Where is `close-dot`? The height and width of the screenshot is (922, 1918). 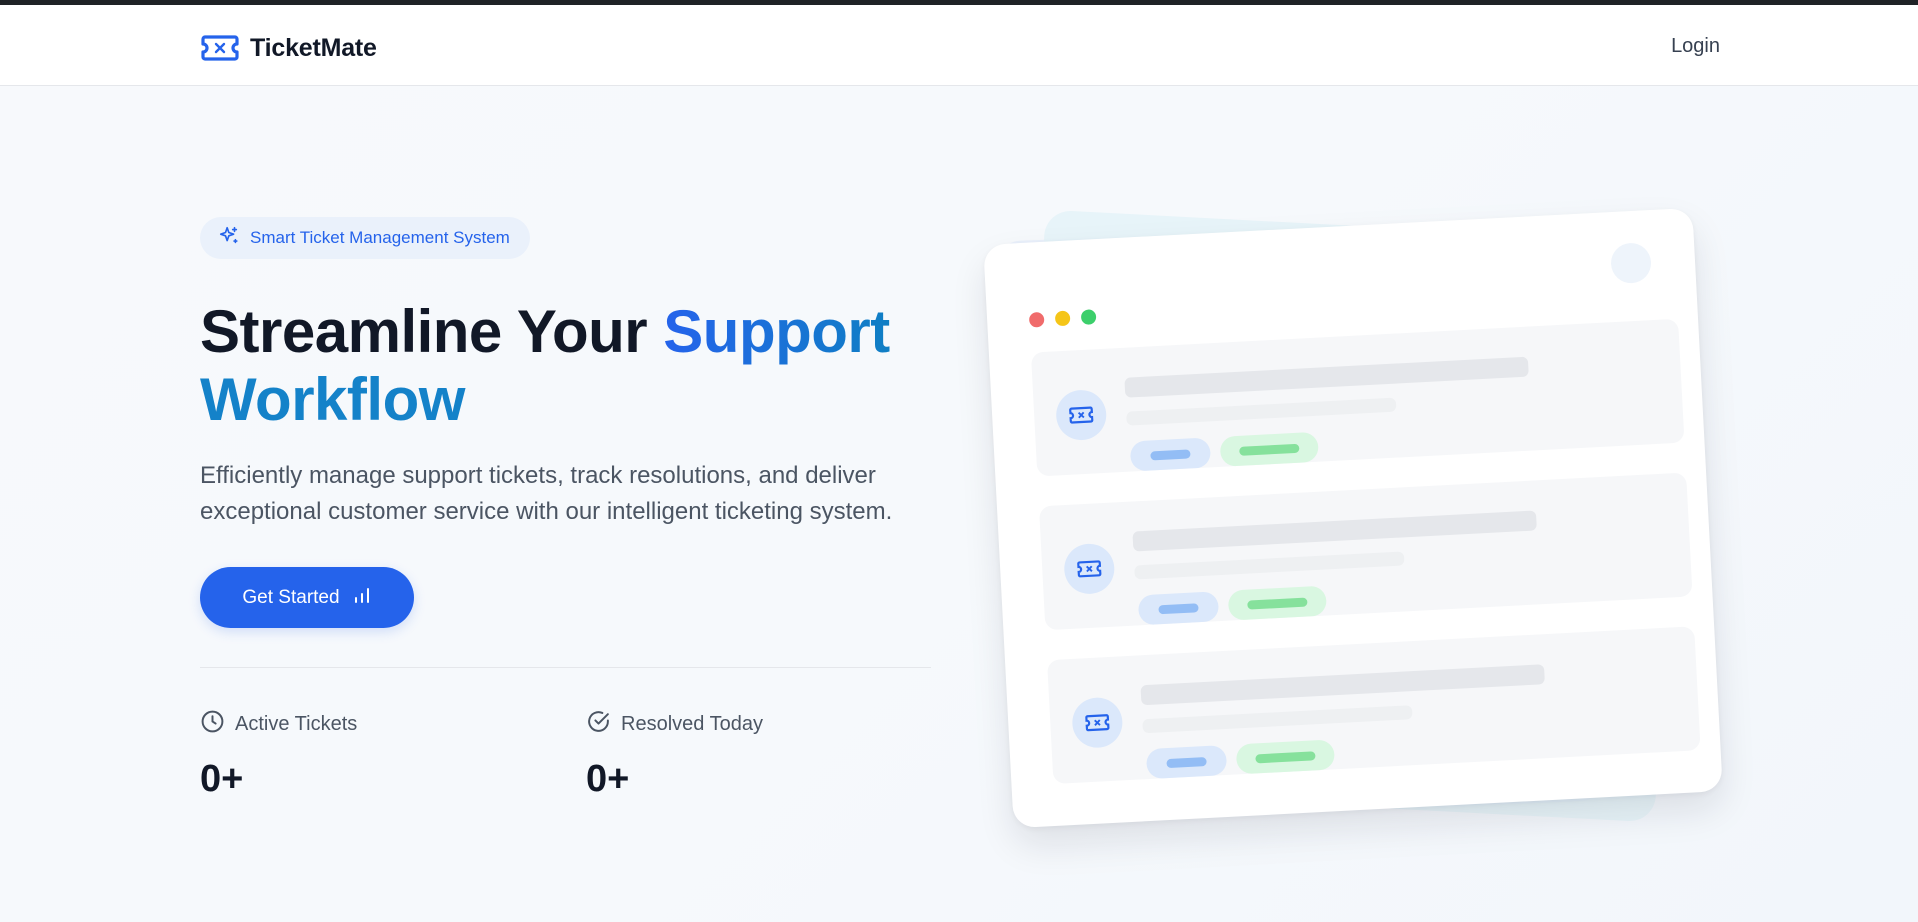 close-dot is located at coordinates (1036, 319).